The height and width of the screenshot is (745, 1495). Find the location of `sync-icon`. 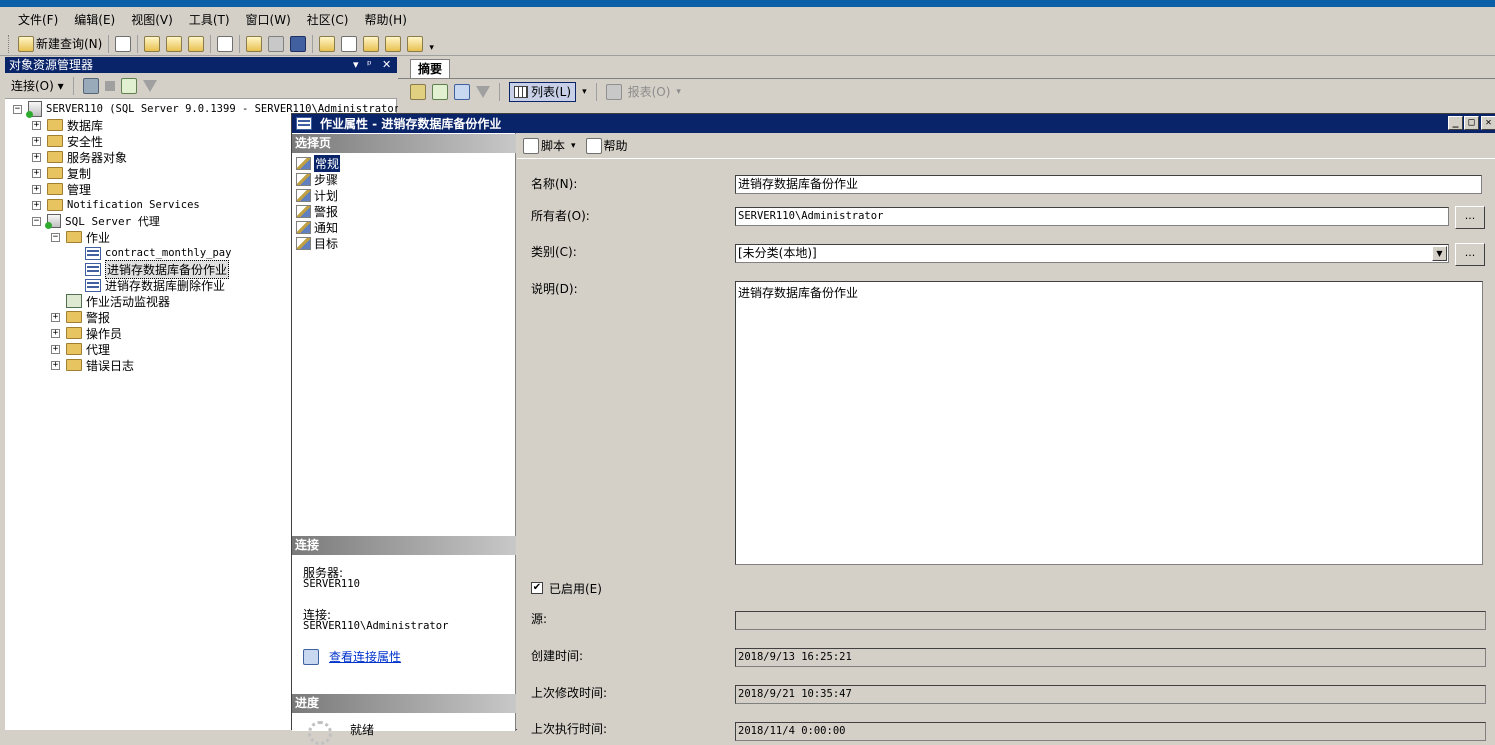

sync-icon is located at coordinates (440, 91).